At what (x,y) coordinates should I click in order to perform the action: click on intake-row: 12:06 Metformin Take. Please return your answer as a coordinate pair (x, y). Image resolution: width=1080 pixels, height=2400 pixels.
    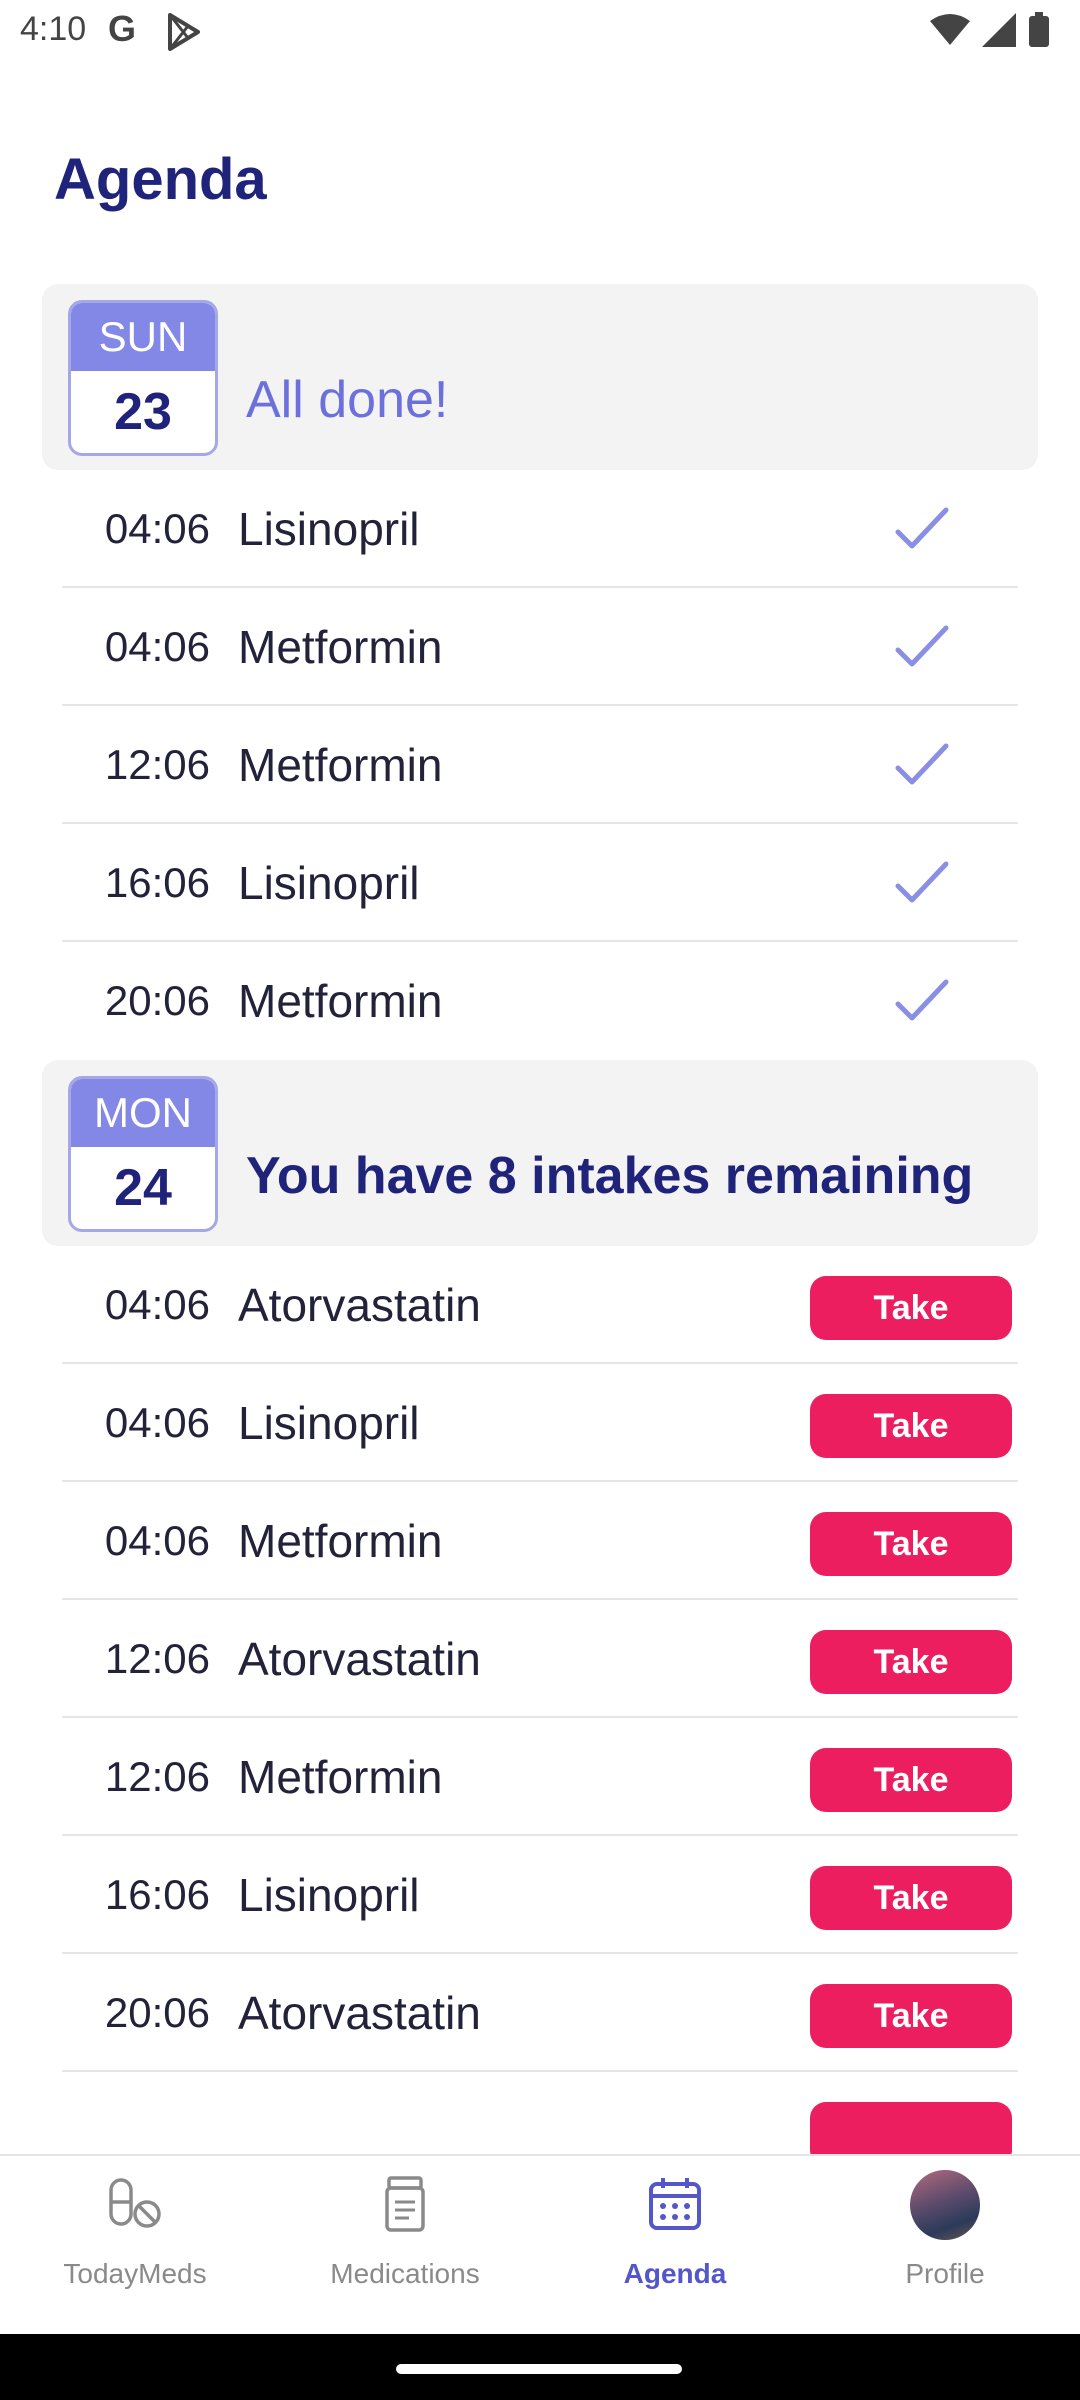
    Looking at the image, I should click on (540, 1777).